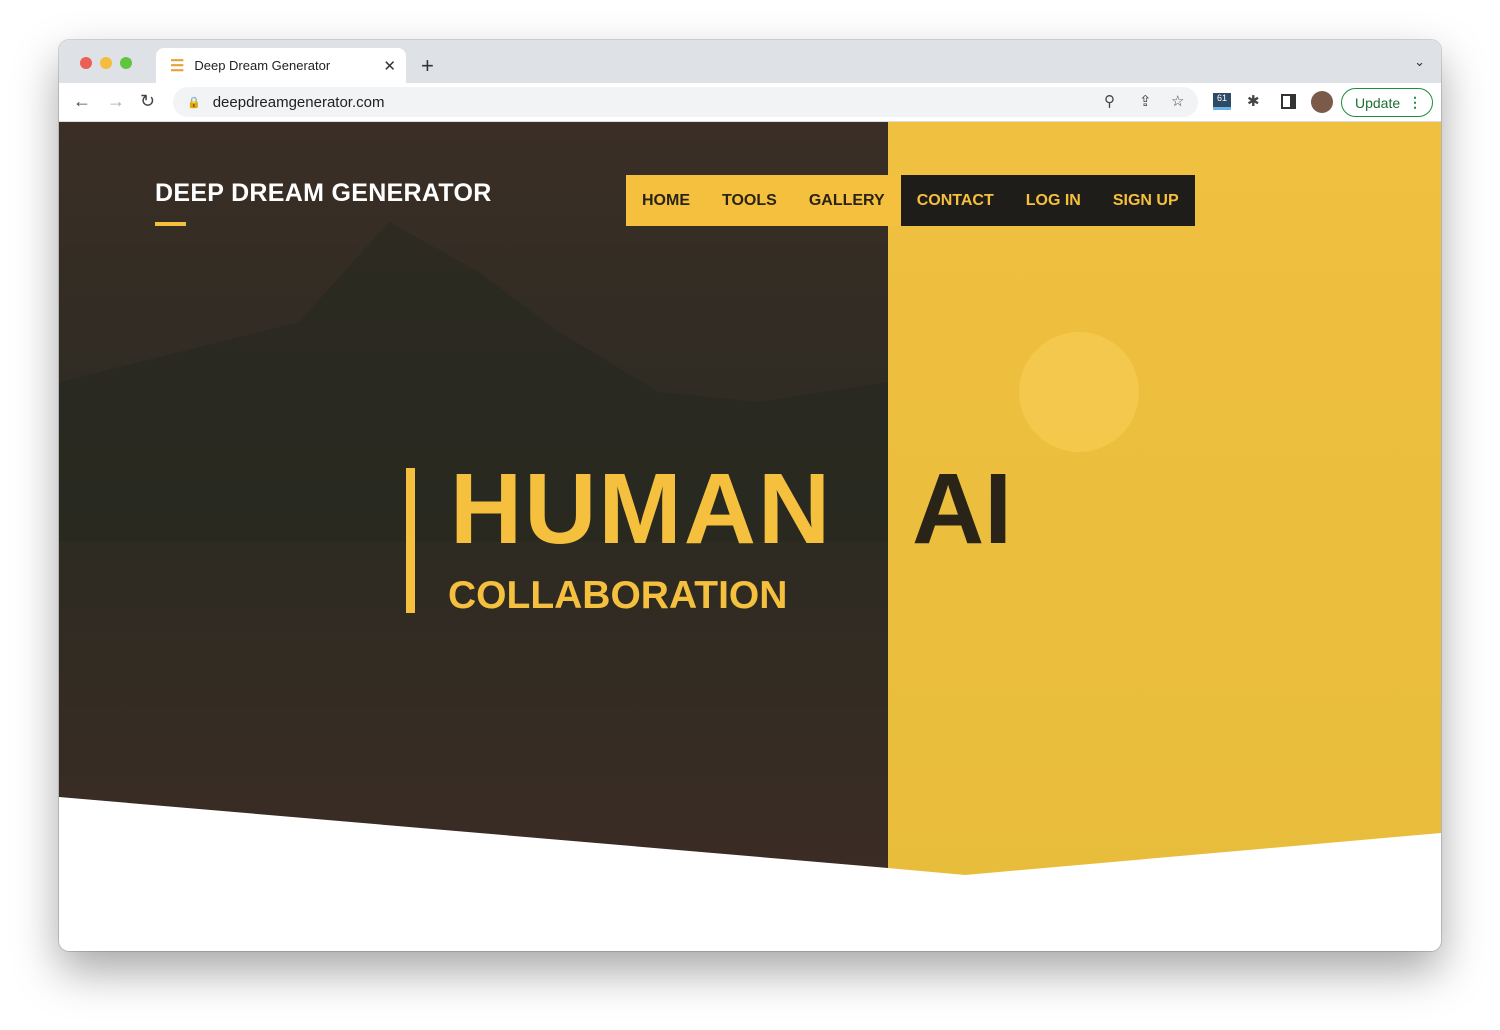  I want to click on back-icon: ←, so click(82, 101).